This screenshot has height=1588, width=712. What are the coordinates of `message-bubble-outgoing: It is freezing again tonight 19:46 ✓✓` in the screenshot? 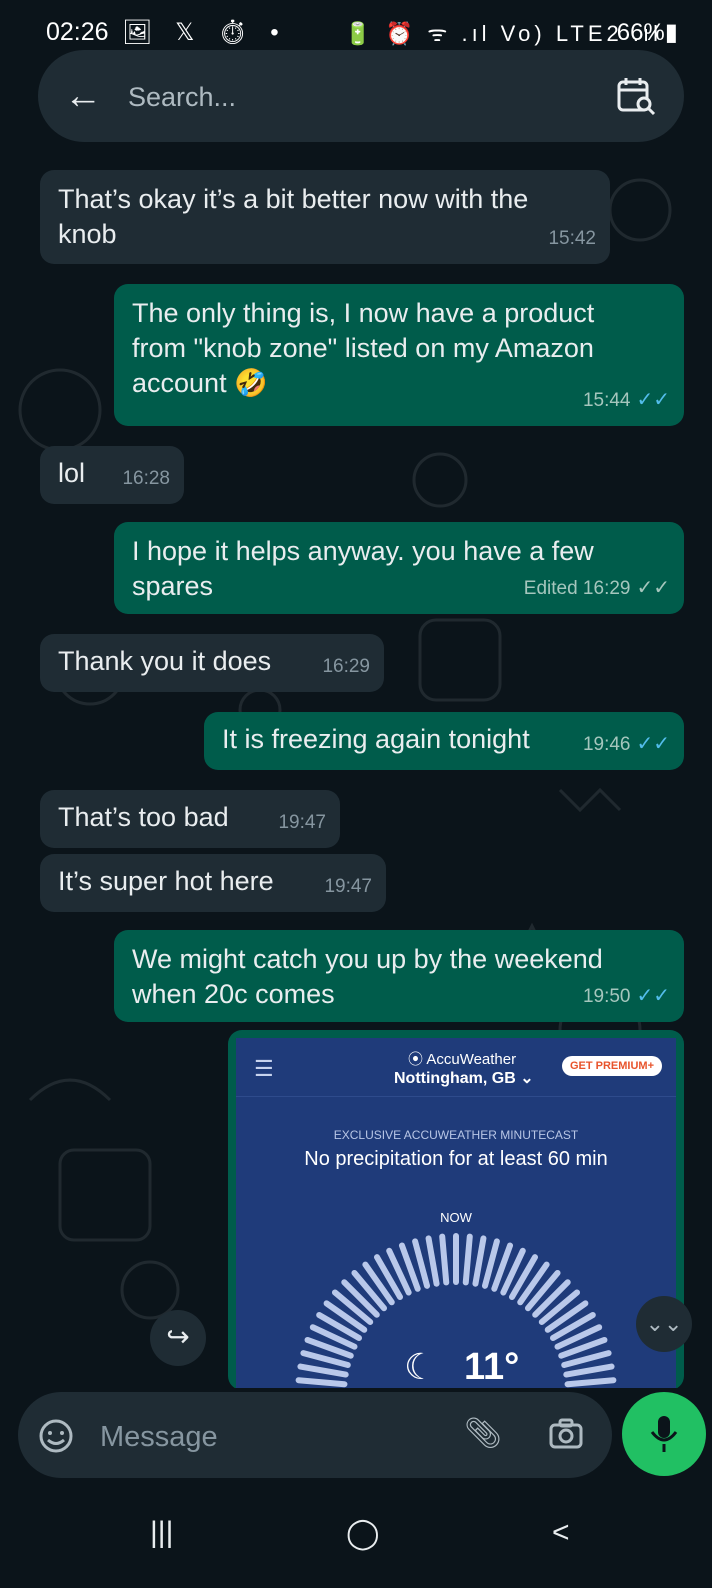 It's located at (444, 741).